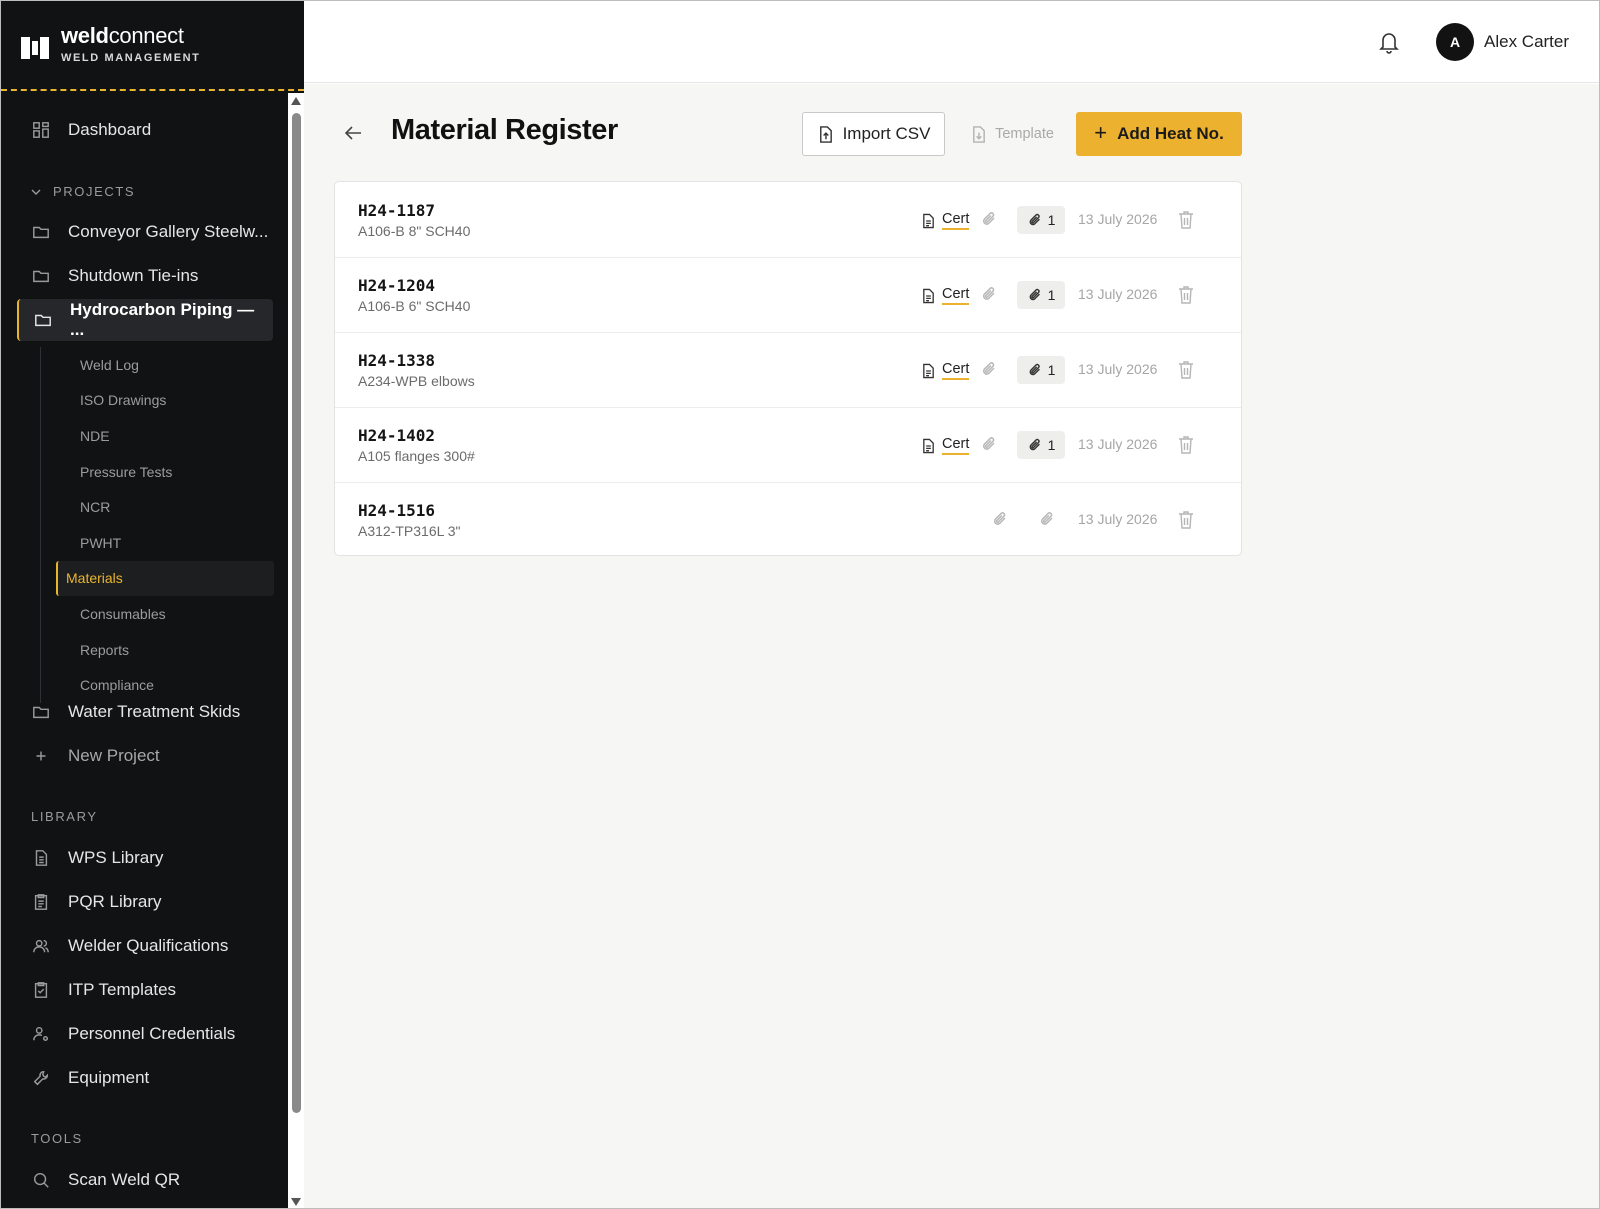 Image resolution: width=1600 pixels, height=1209 pixels. What do you see at coordinates (145, 130) in the screenshot?
I see `sidebar-item-dashboard: Dashboard` at bounding box center [145, 130].